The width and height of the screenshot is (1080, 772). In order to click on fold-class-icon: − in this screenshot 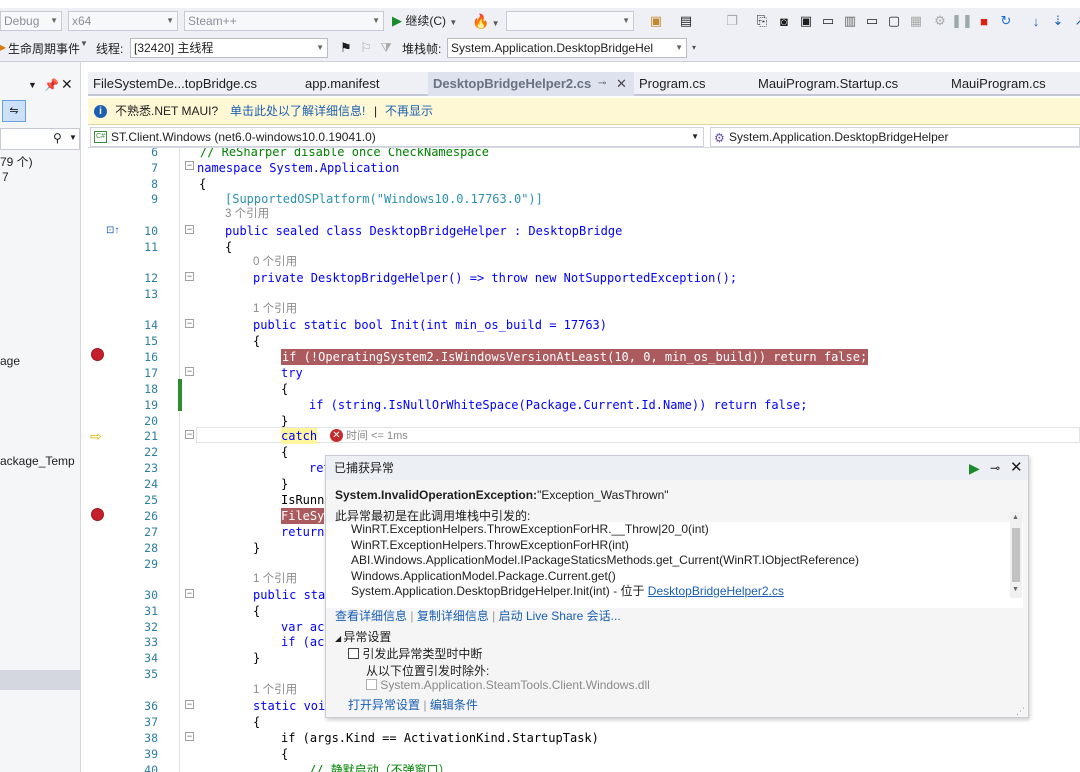, I will do `click(189, 229)`.